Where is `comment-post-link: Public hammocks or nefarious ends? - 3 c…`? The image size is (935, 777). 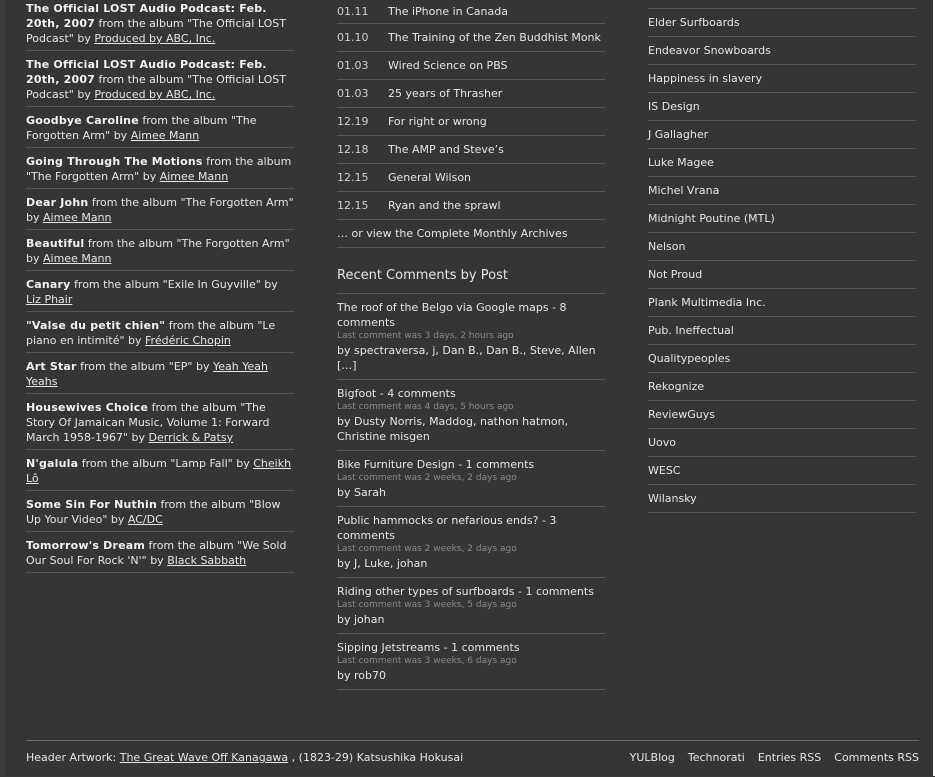
comment-post-link: Public hammocks or nefarious ends? - 3 c… is located at coordinates (471, 528).